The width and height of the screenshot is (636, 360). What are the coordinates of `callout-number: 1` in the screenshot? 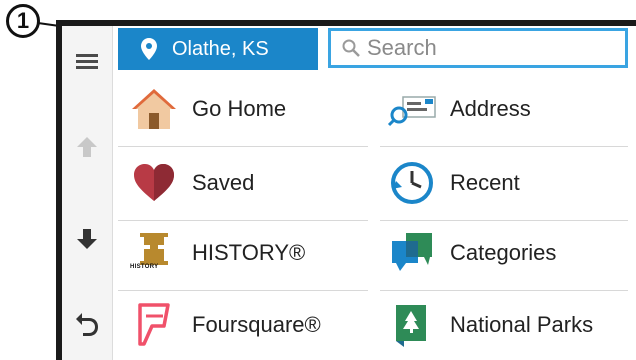 It's located at (23, 20).